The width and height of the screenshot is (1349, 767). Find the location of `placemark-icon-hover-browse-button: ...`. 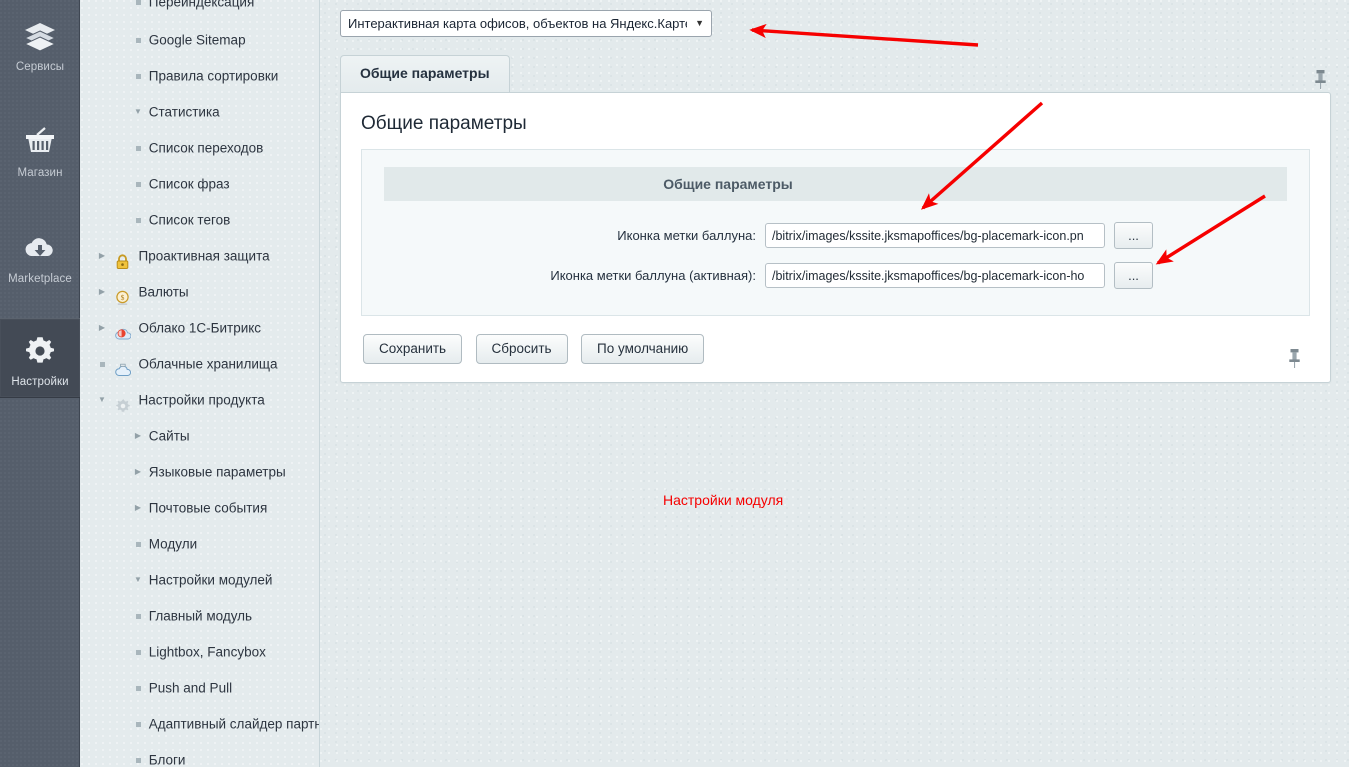

placemark-icon-hover-browse-button: ... is located at coordinates (1133, 275).